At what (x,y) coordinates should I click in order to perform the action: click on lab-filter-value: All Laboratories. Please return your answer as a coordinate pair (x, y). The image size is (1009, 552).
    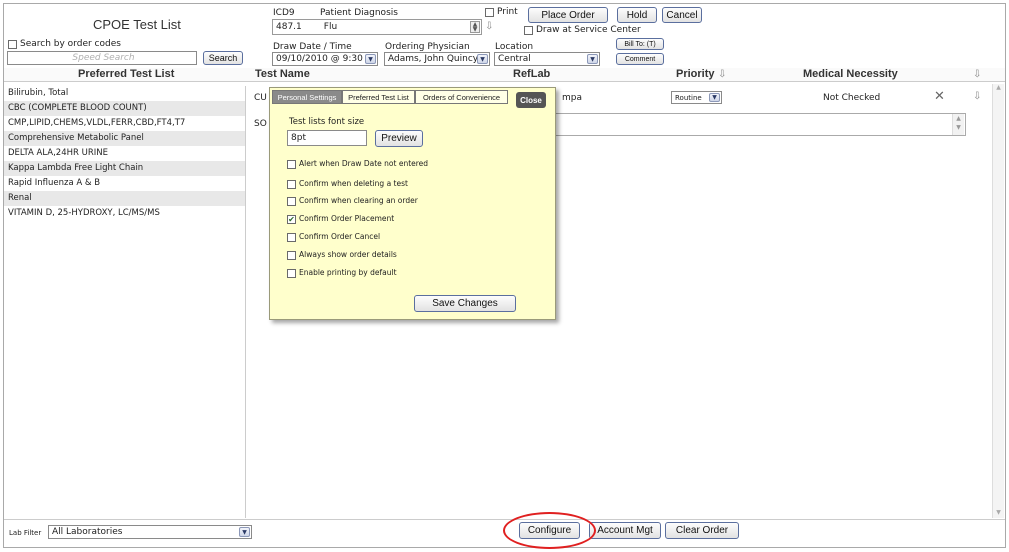
    Looking at the image, I should click on (87, 532).